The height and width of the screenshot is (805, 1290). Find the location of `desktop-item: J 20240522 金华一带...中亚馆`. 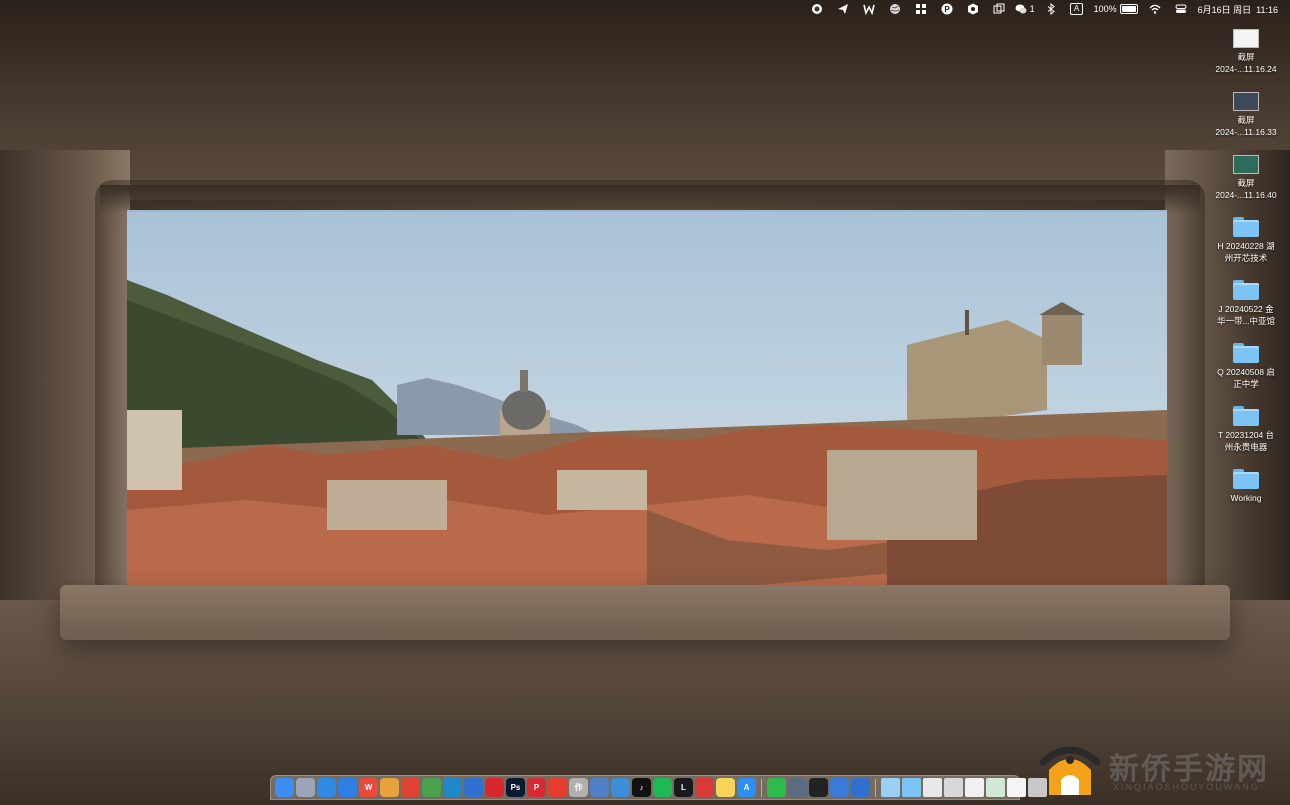

desktop-item: J 20240522 金华一带...中亚馆 is located at coordinates (1246, 309).